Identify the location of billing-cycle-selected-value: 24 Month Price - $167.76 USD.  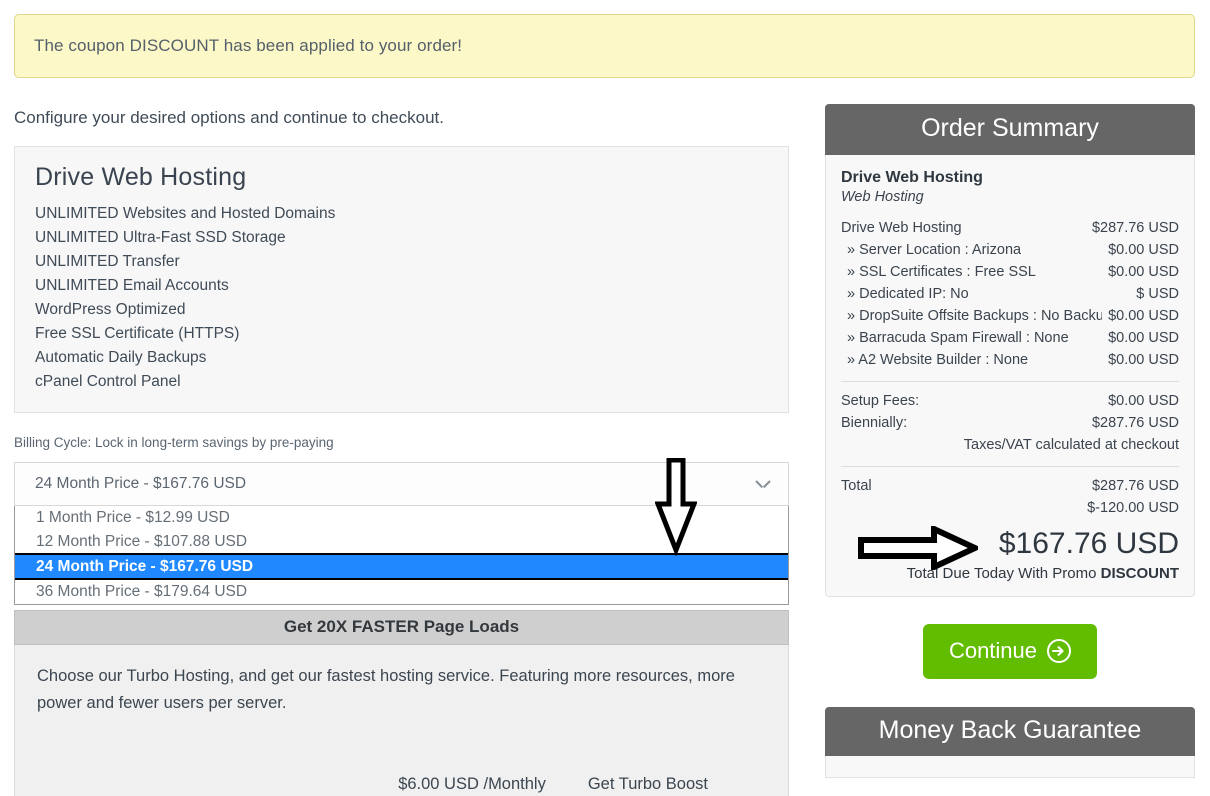
(141, 483).